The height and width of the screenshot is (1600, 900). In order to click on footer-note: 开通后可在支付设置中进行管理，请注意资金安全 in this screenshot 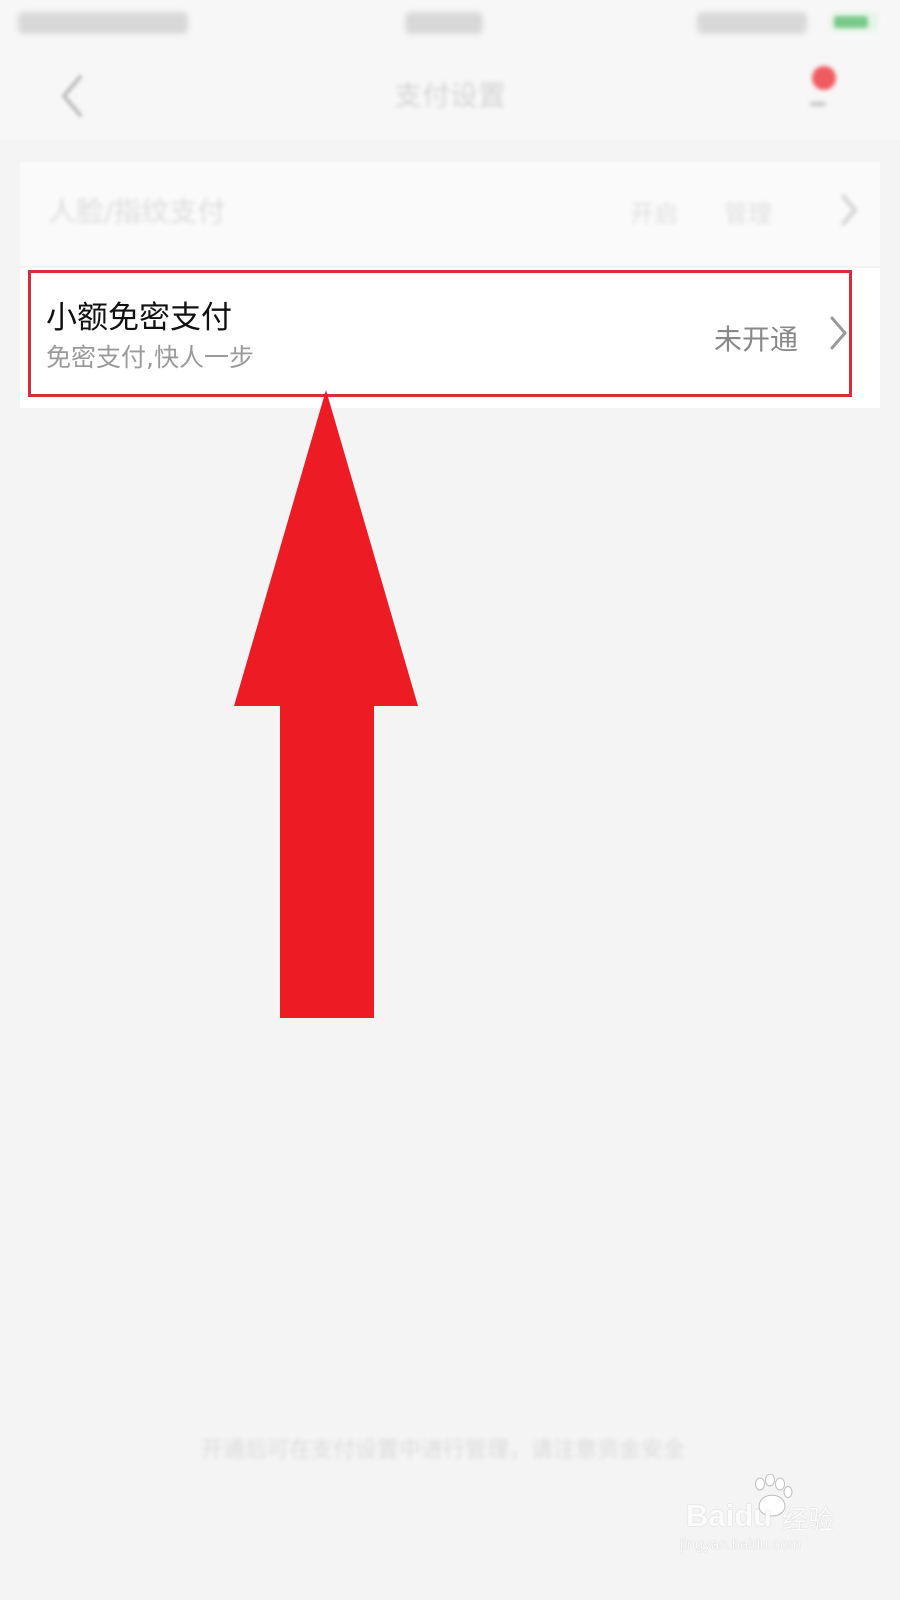, I will do `click(442, 1450)`.